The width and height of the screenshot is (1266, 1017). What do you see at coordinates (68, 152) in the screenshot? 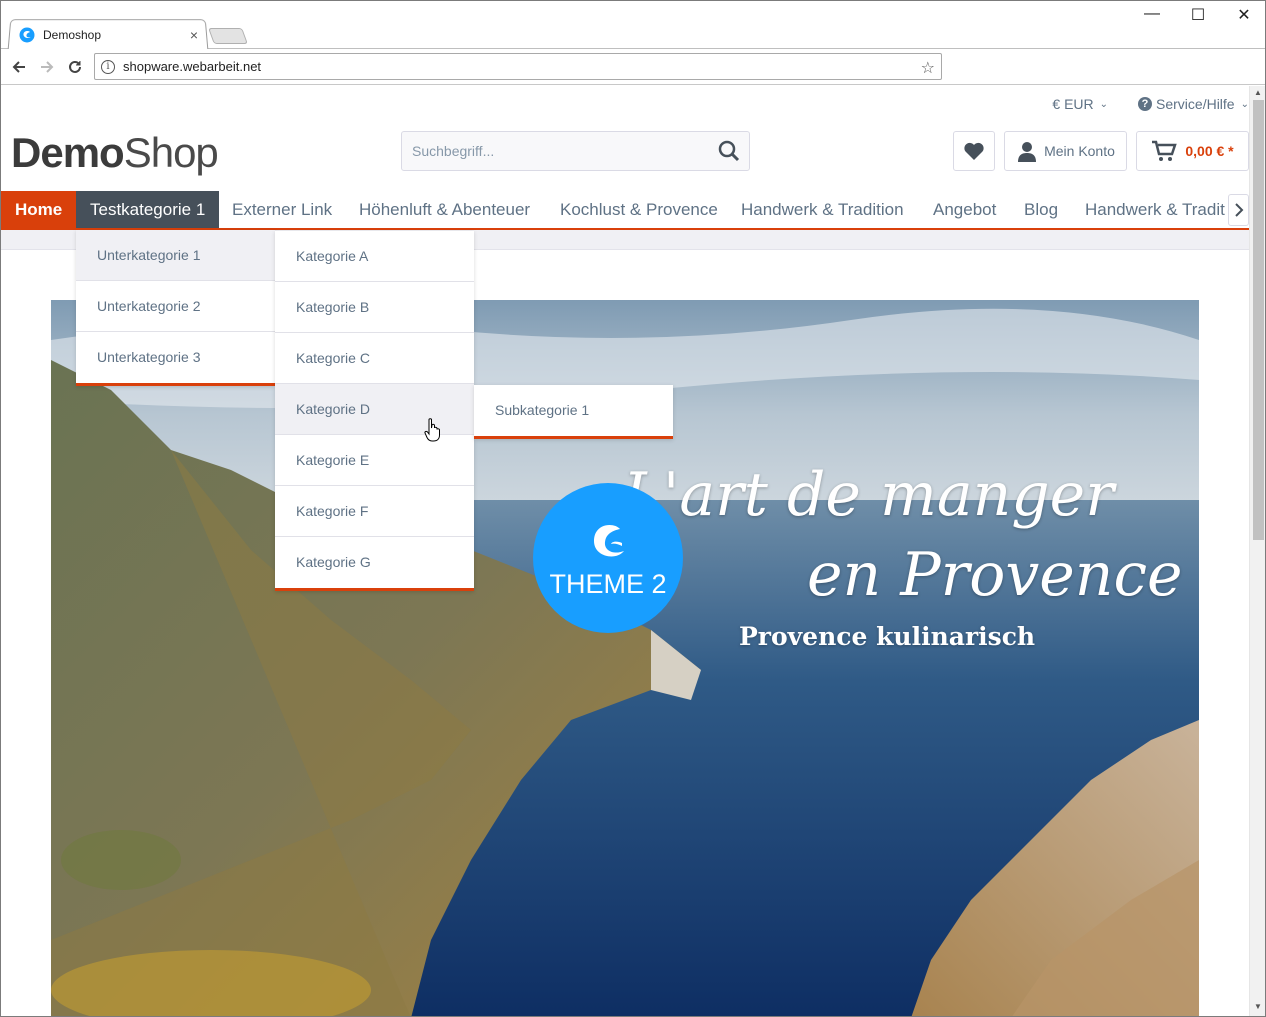
I see `logo-part-1: Demo` at bounding box center [68, 152].